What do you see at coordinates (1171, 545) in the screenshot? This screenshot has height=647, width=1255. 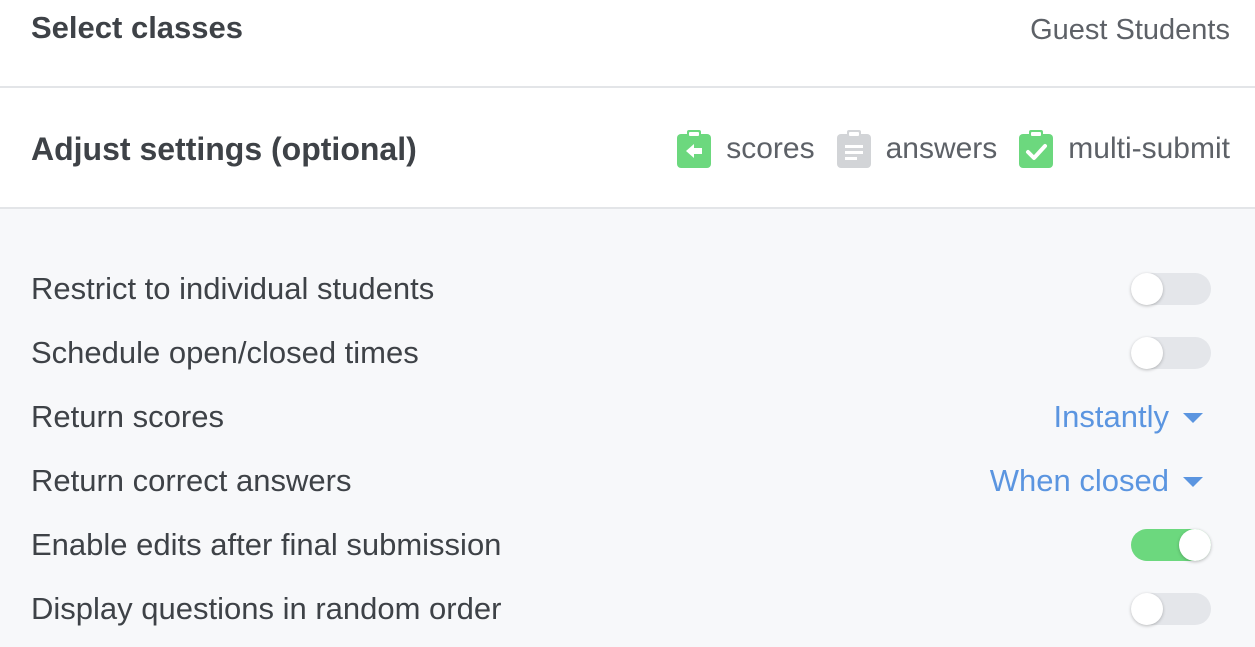 I see `enable-edits-toggle` at bounding box center [1171, 545].